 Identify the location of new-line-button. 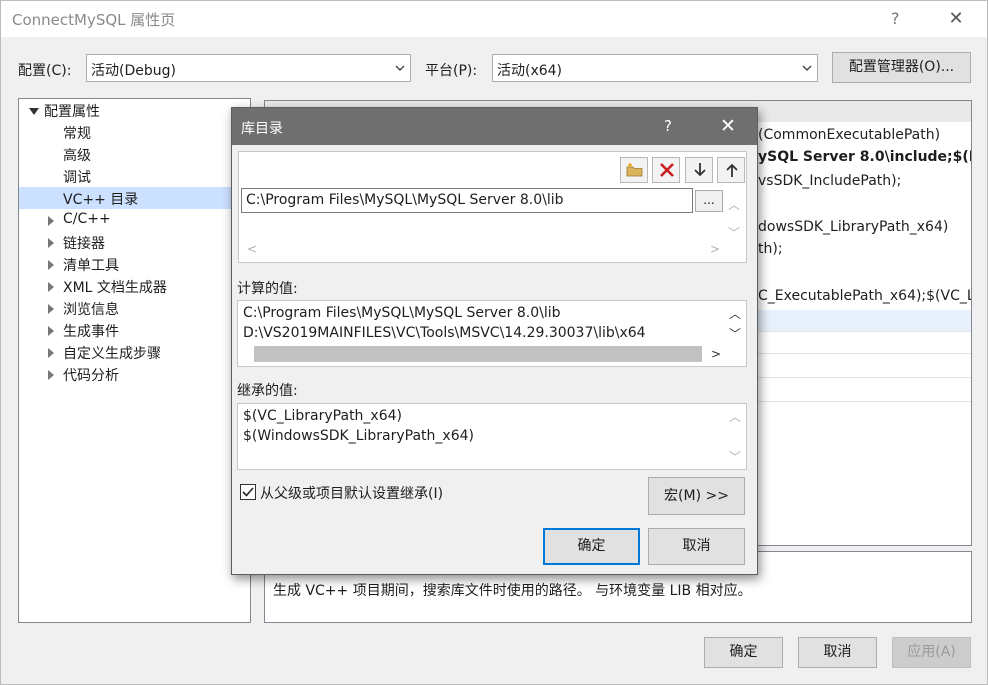
(634, 170).